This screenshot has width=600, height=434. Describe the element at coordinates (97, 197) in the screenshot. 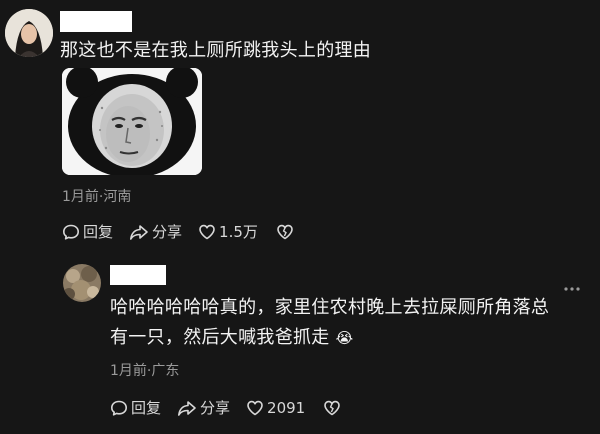

I see `comment-meta-time-location: 1月前·河南` at that location.